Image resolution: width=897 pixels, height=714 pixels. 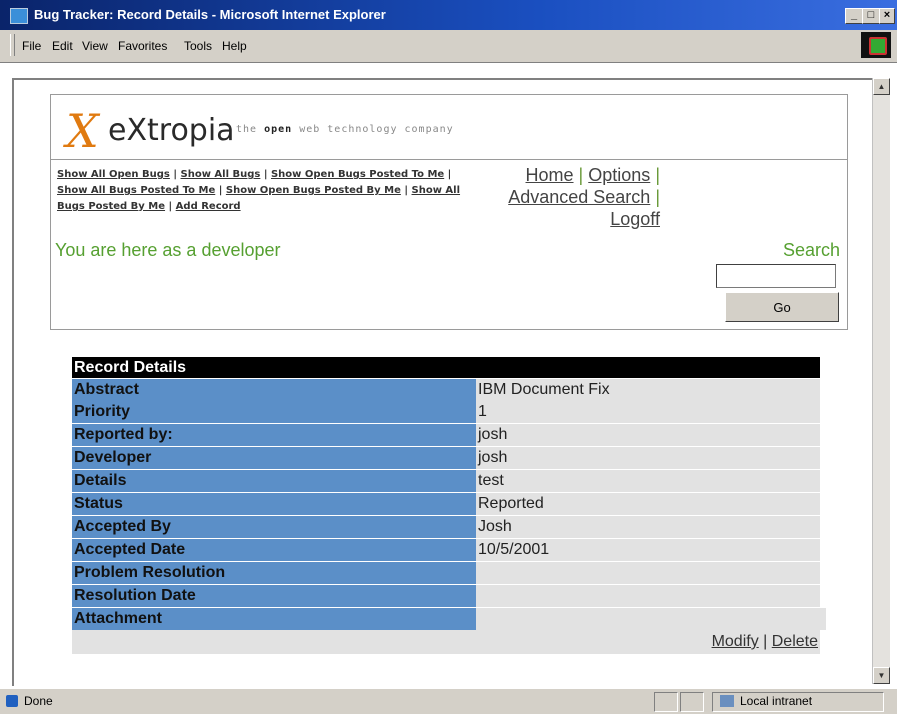 What do you see at coordinates (142, 46) in the screenshot?
I see `menu-favorites: Favorites` at bounding box center [142, 46].